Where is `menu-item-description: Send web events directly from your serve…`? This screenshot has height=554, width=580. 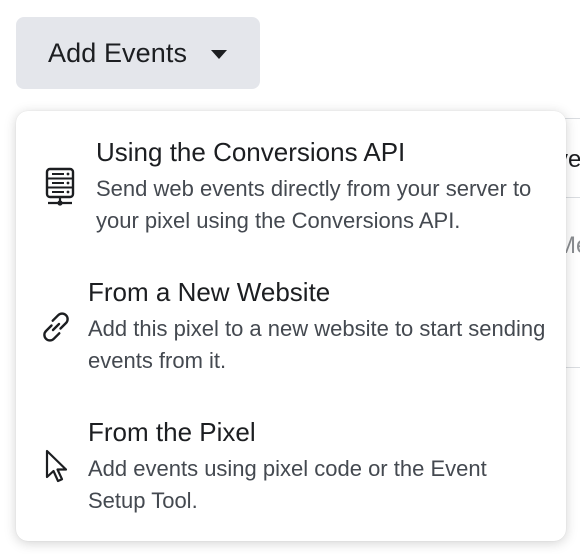 menu-item-description: Send web events directly from your serve… is located at coordinates (314, 204).